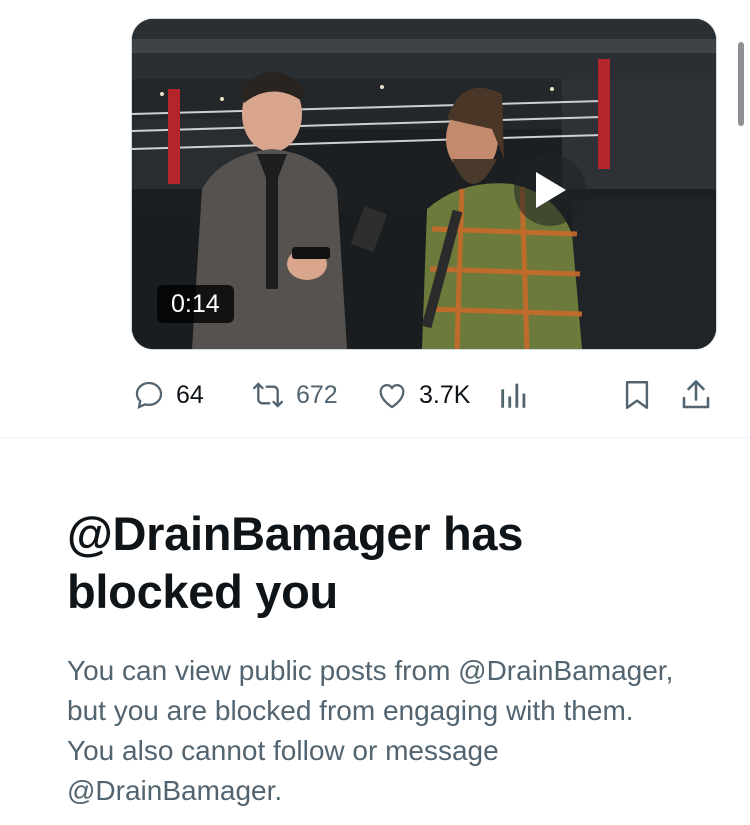  I want to click on repost-count: 672, so click(317, 394).